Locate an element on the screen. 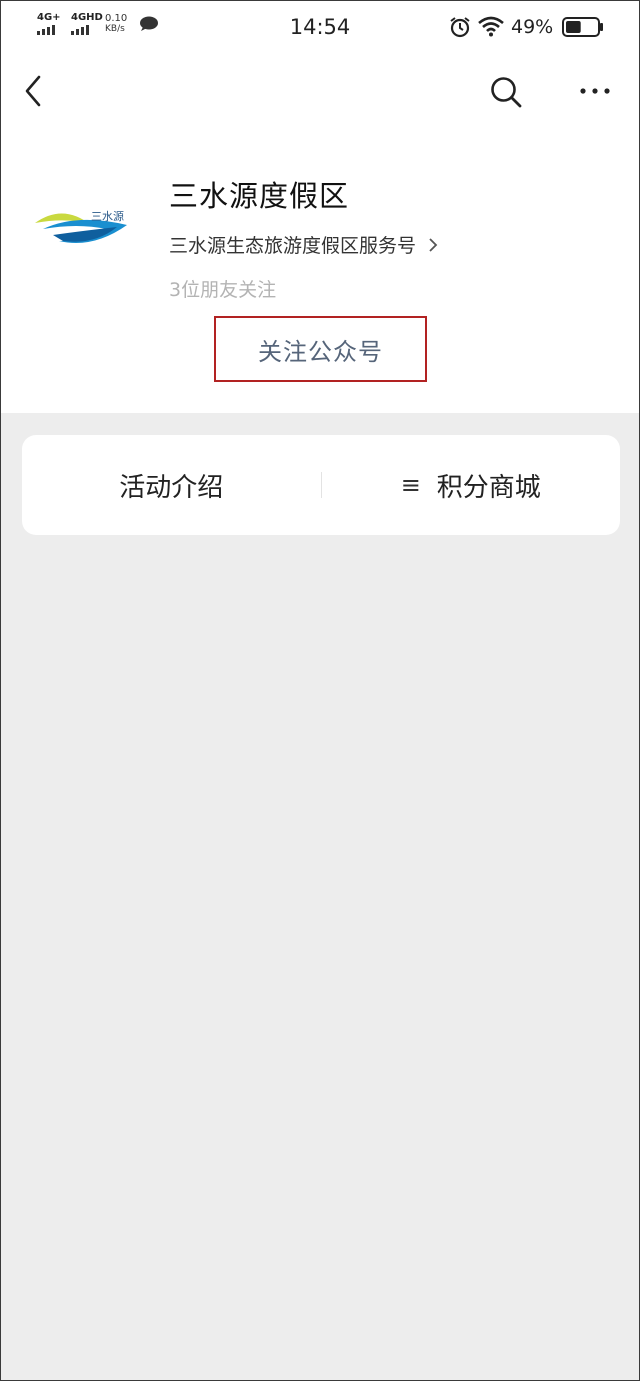  status-bar: 4G+ 4GHD 0.10 KB/s 14:54 49% is located at coordinates (320, 27).